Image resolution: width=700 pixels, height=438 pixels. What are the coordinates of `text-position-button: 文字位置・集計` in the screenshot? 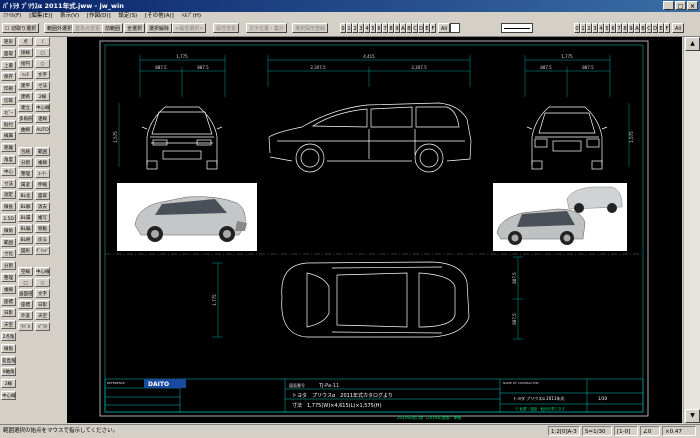 It's located at (267, 28).